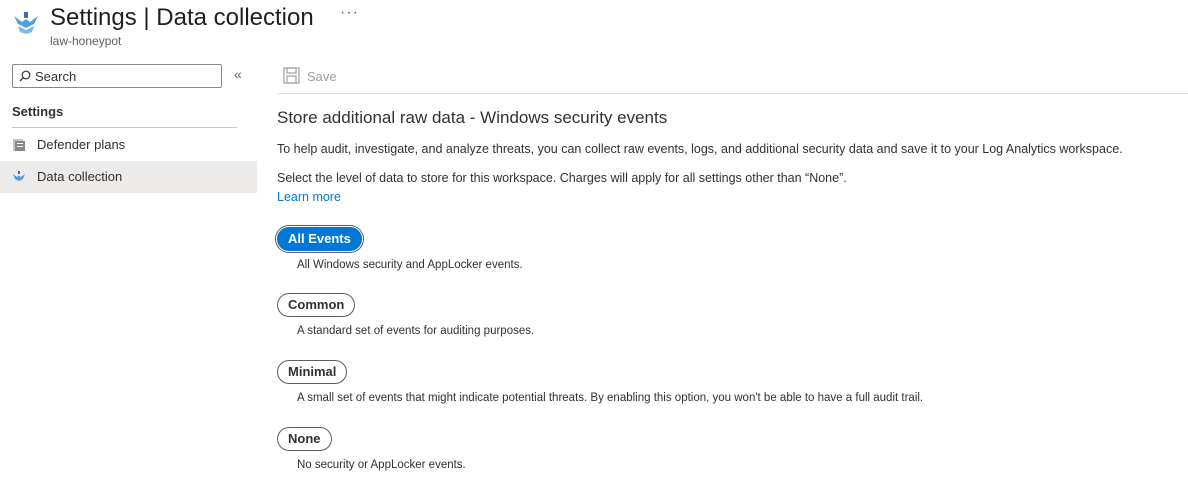 The width and height of the screenshot is (1188, 492). I want to click on more-options-button: ···, so click(349, 13).